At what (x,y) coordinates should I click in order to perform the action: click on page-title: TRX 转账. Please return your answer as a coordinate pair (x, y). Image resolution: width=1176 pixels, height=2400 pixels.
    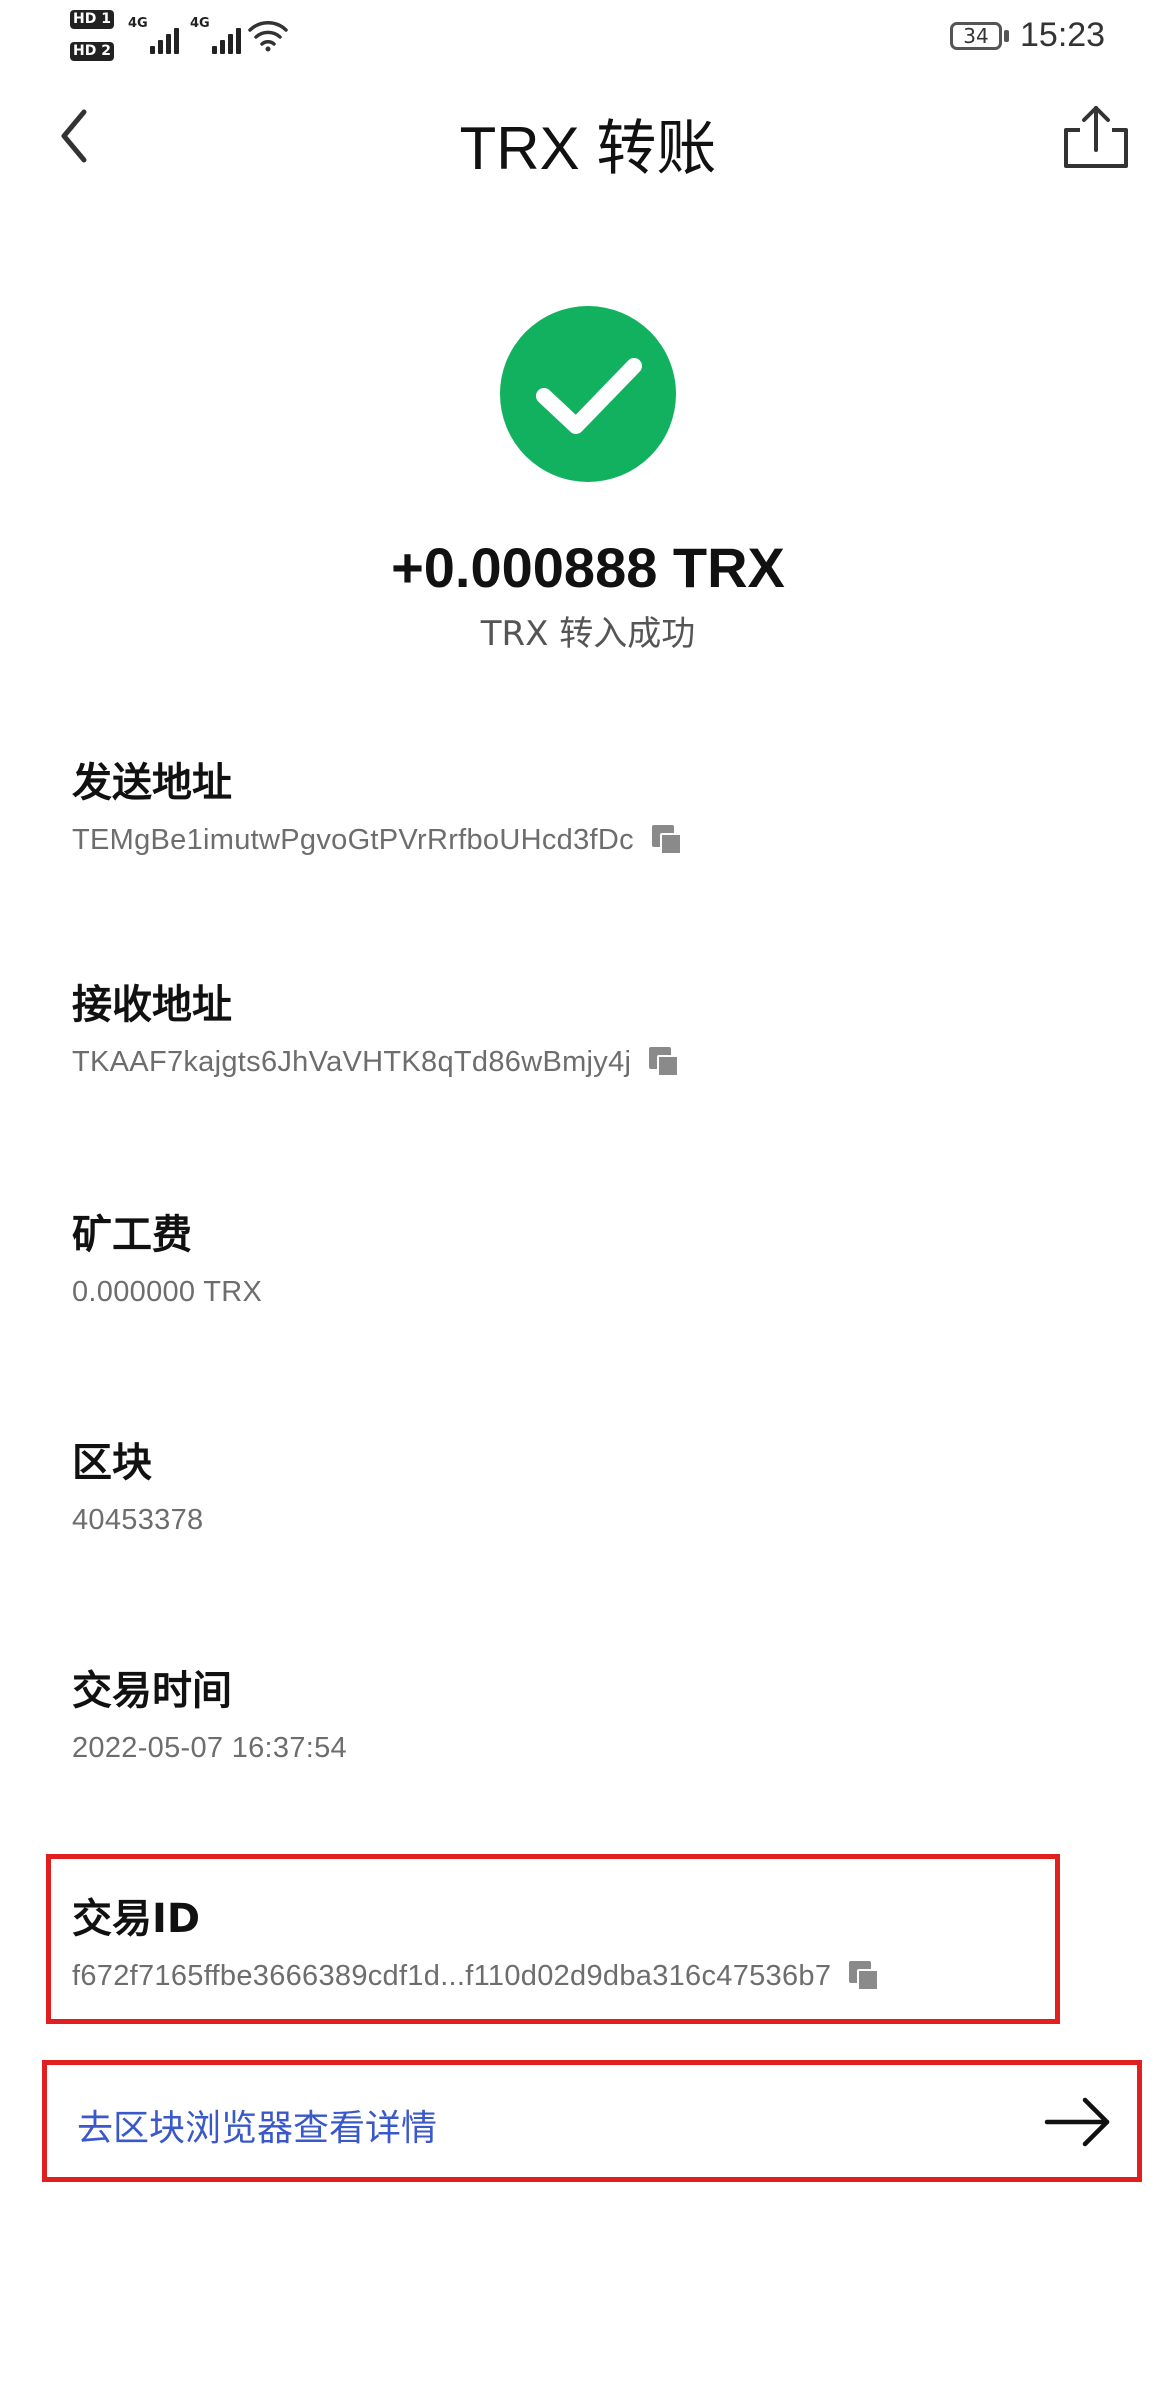
    Looking at the image, I should click on (588, 148).